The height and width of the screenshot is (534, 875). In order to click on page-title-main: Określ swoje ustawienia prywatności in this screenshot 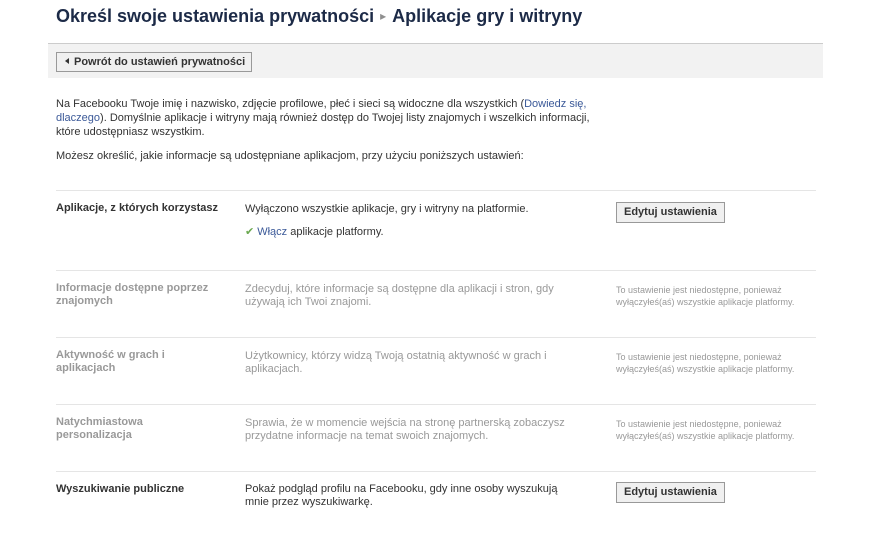, I will do `click(215, 16)`.